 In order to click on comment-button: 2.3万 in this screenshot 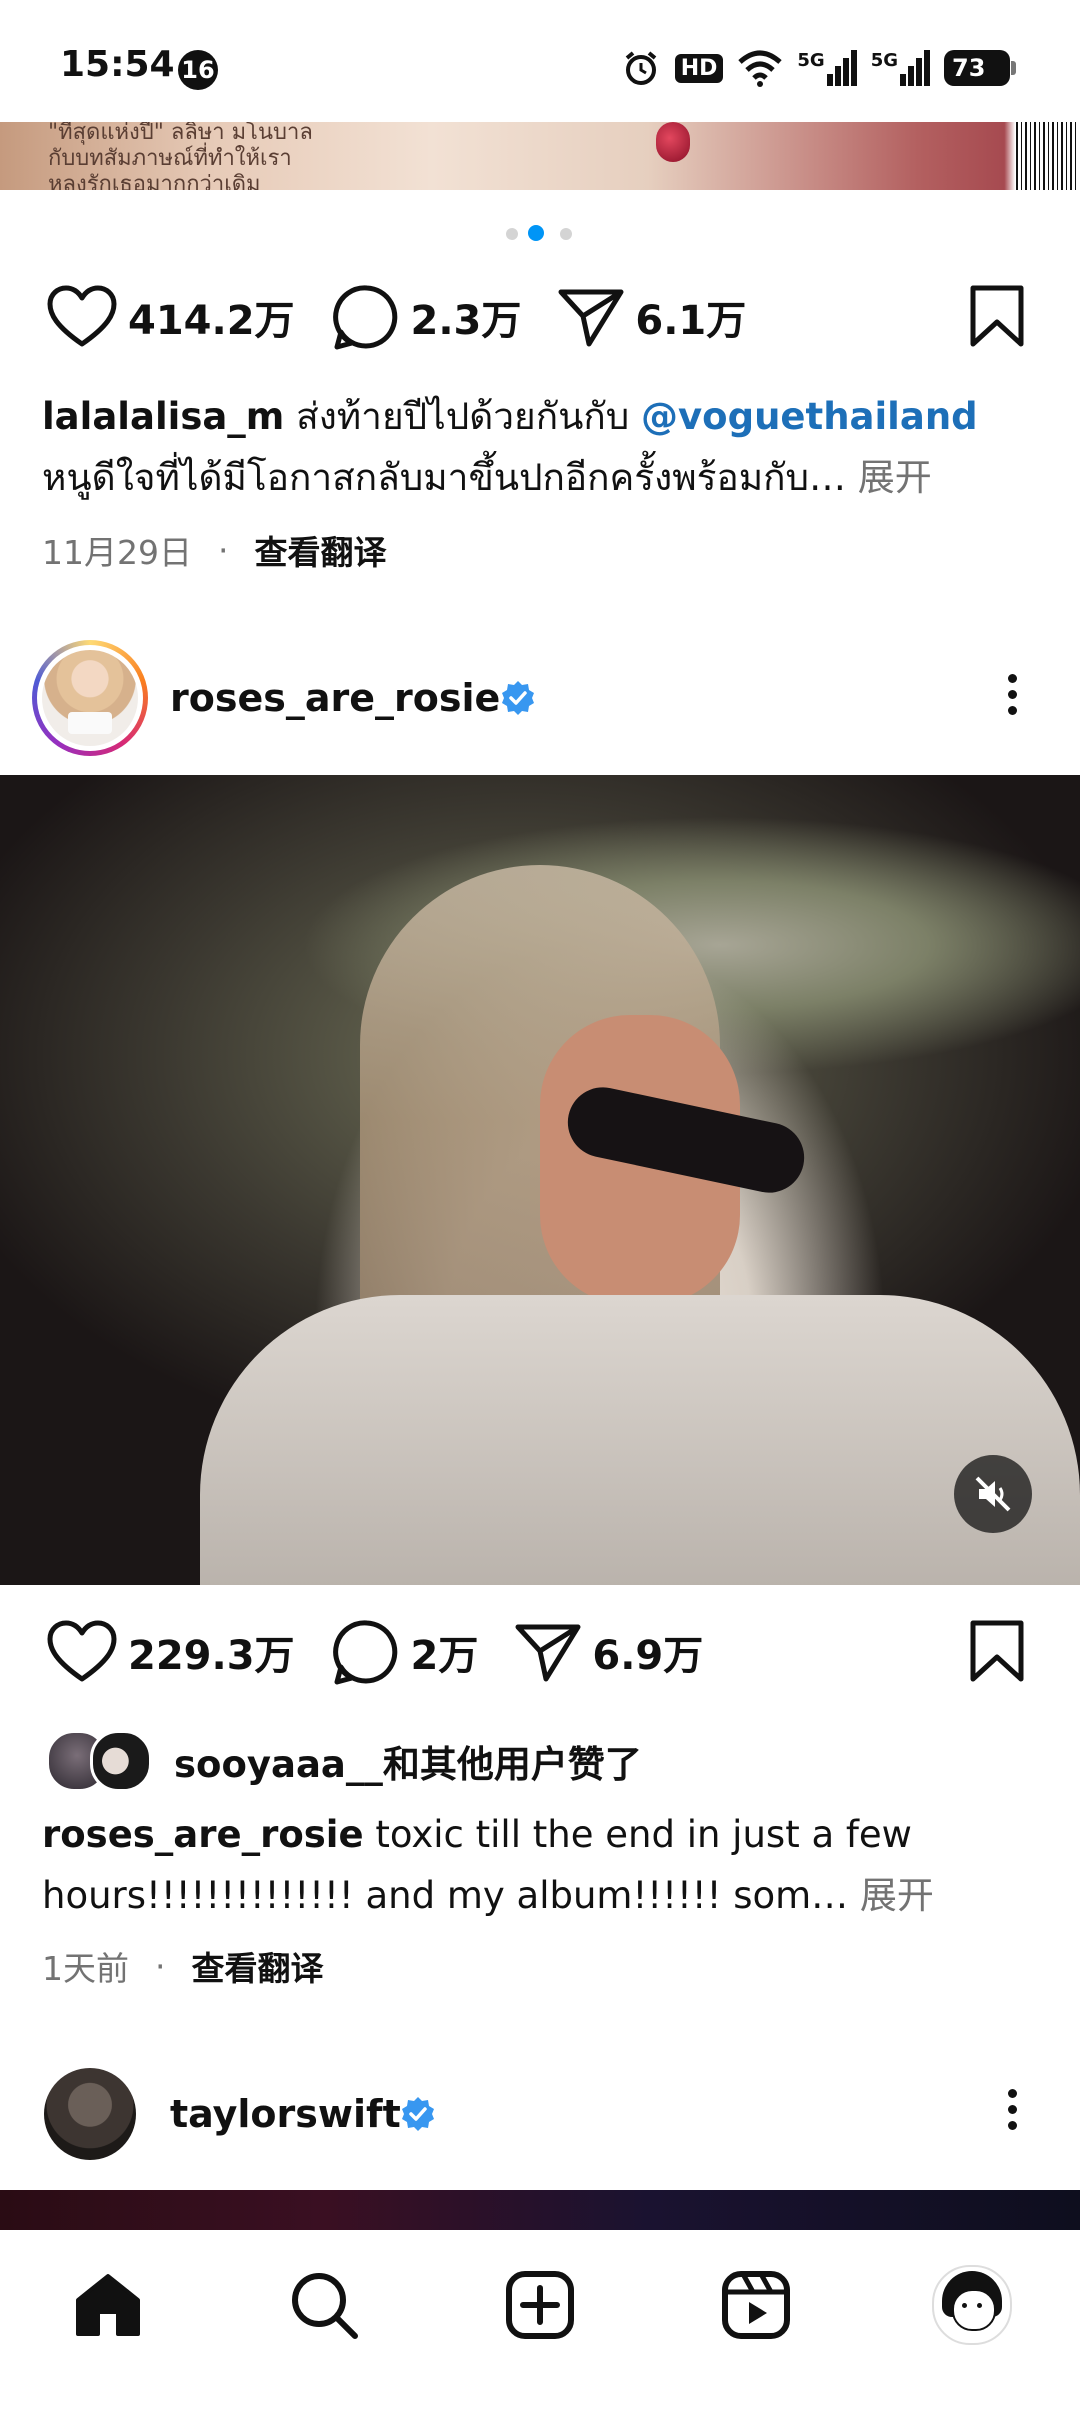, I will do `click(427, 317)`.